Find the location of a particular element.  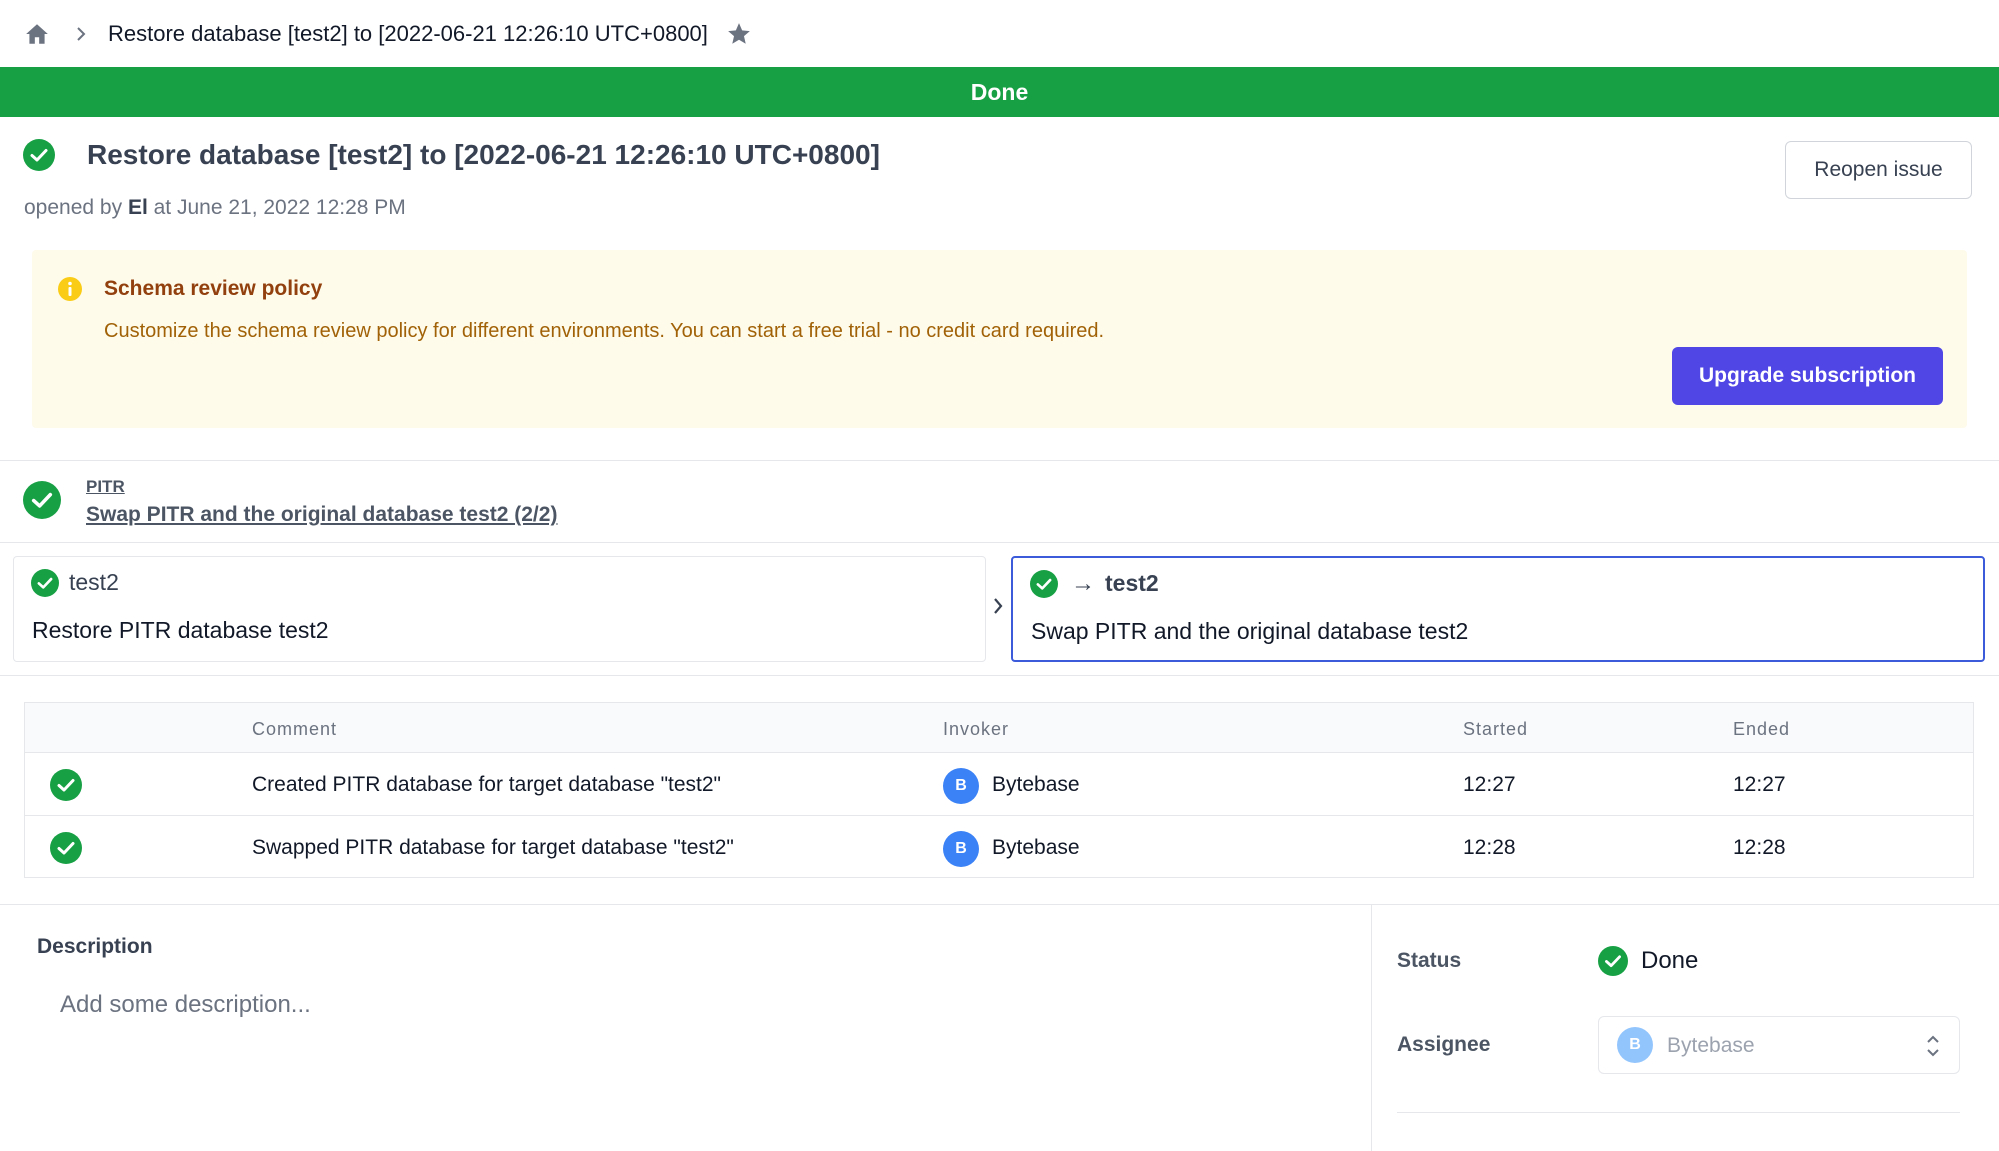

table-header: Comment Invoker Started Ended is located at coordinates (999, 728).